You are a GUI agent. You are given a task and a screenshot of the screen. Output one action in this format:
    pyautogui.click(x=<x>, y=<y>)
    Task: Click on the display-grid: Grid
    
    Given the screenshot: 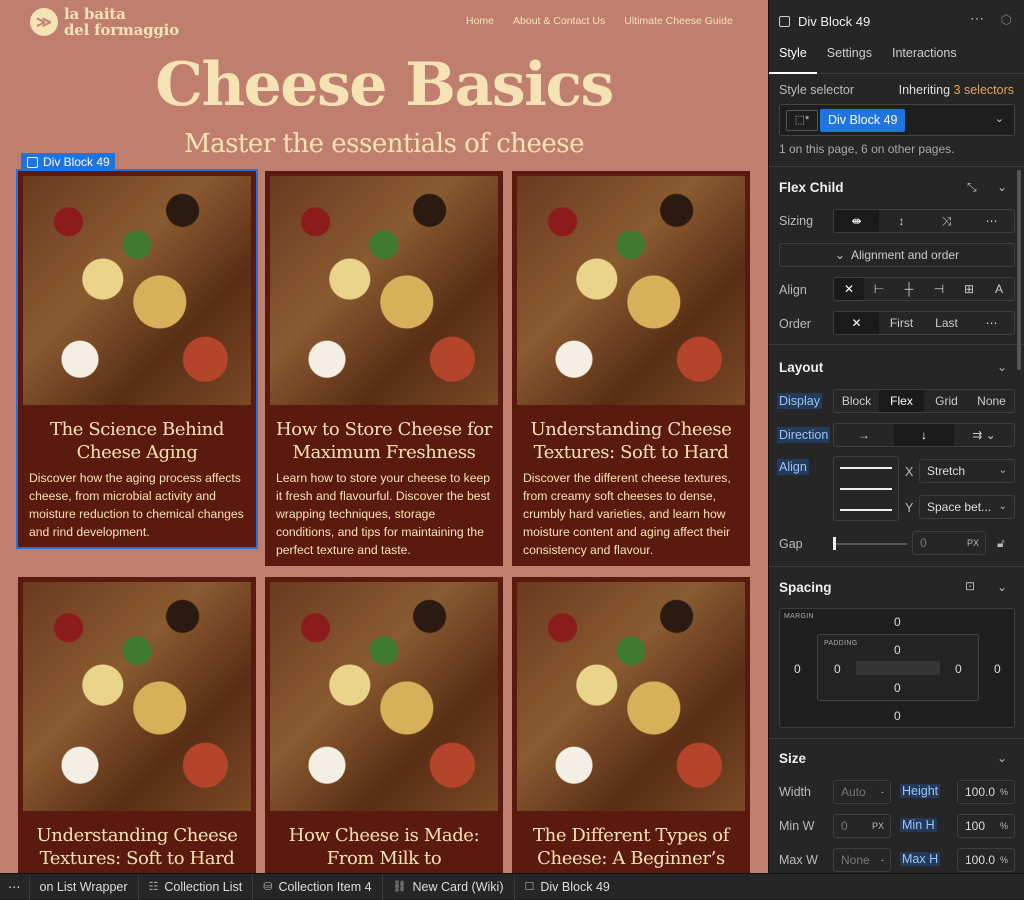 What is the action you would take?
    pyautogui.click(x=946, y=401)
    